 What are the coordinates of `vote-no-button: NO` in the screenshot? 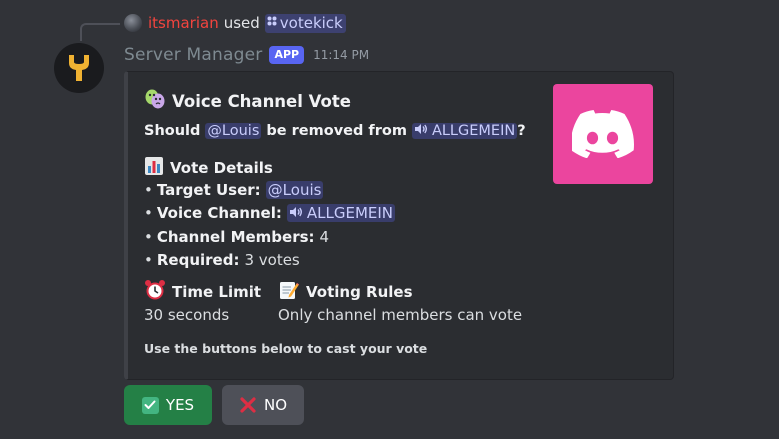 It's located at (263, 405).